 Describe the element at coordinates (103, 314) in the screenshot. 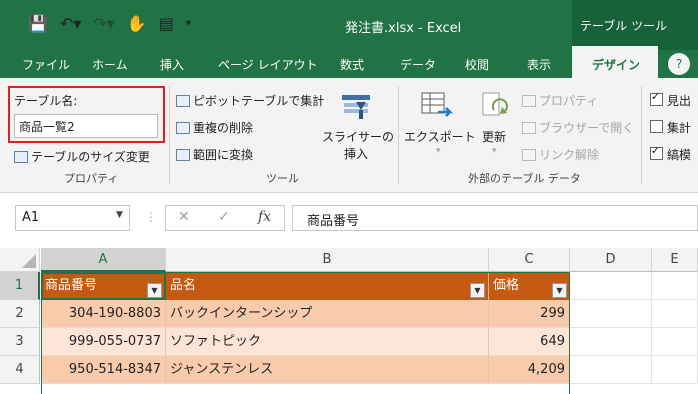

I see `table-cell: 304-190-8803` at that location.